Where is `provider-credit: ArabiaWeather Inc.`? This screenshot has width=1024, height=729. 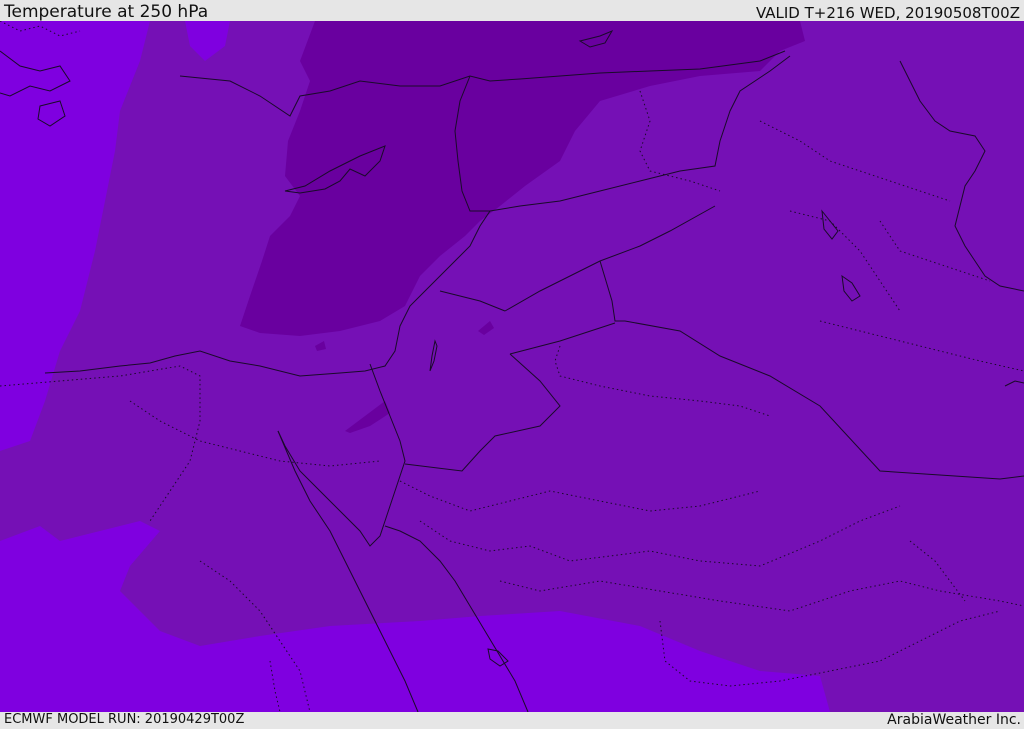
provider-credit: ArabiaWeather Inc. is located at coordinates (954, 720).